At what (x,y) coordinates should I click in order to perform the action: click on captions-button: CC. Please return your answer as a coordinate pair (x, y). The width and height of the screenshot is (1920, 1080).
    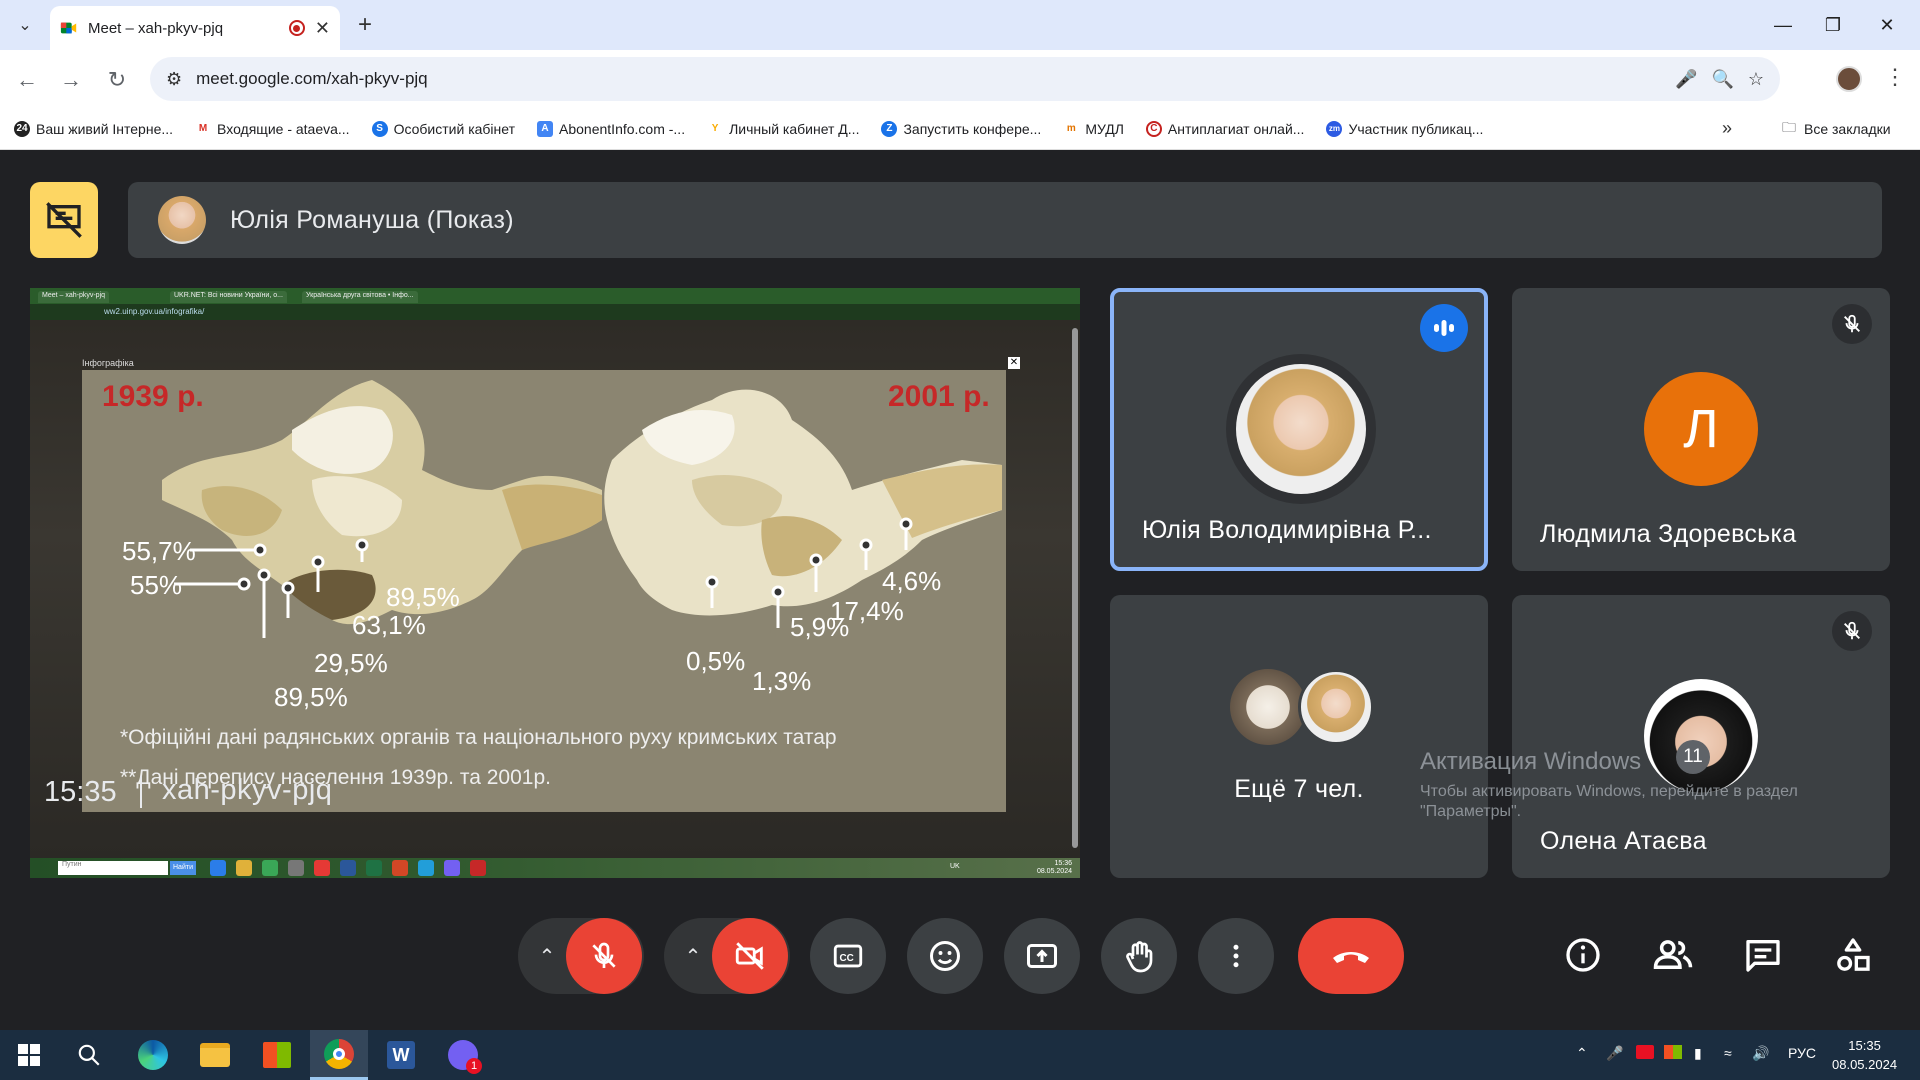
    Looking at the image, I should click on (848, 956).